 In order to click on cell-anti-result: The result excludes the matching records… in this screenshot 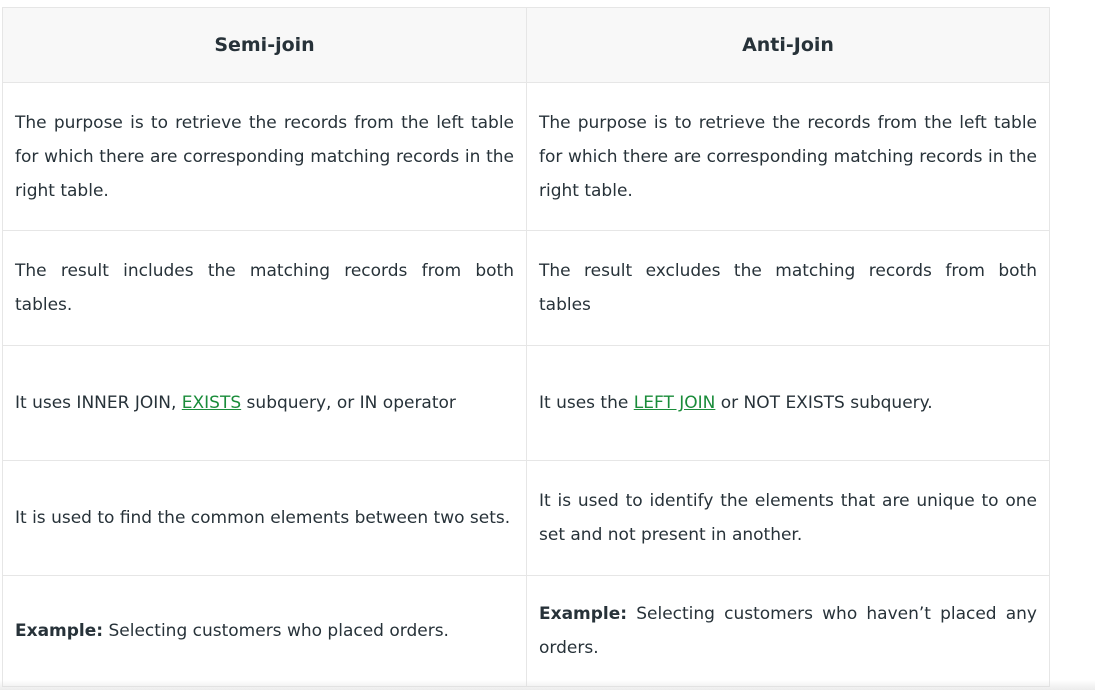, I will do `click(788, 288)`.